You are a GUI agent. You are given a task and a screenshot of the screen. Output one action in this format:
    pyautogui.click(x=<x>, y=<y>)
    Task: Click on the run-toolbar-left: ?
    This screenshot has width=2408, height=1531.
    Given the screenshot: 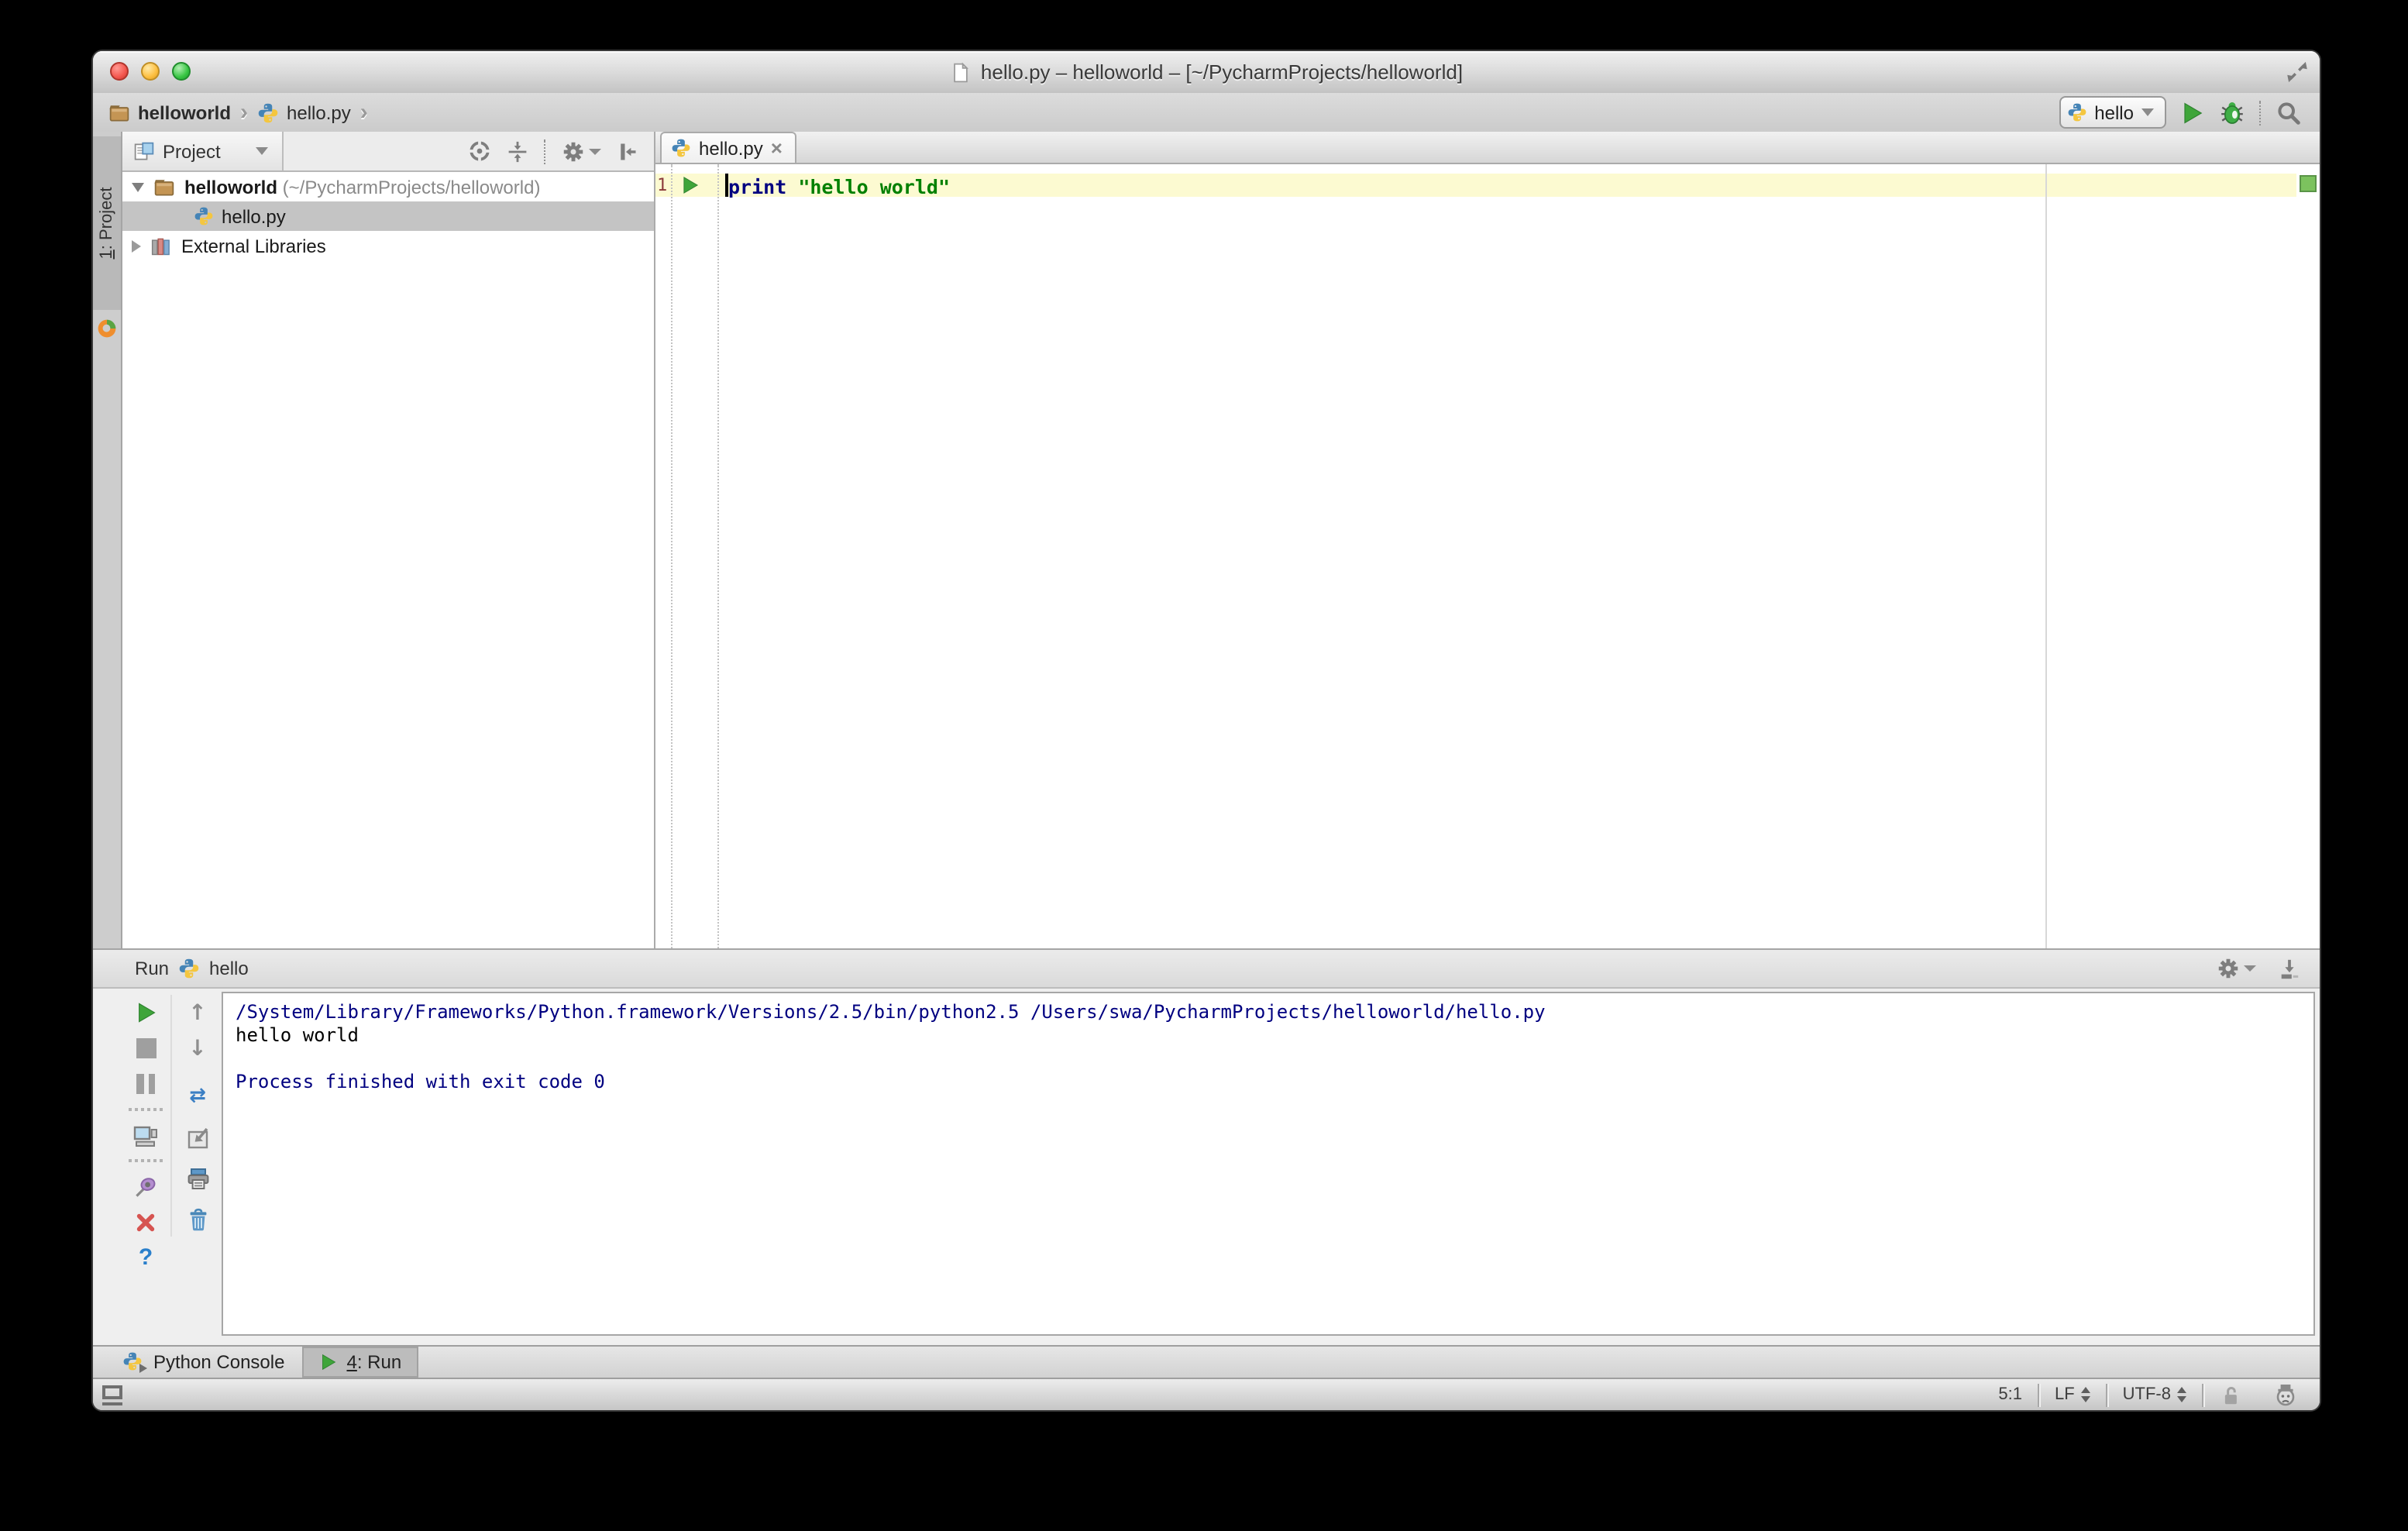 What is the action you would take?
    pyautogui.click(x=145, y=1135)
    